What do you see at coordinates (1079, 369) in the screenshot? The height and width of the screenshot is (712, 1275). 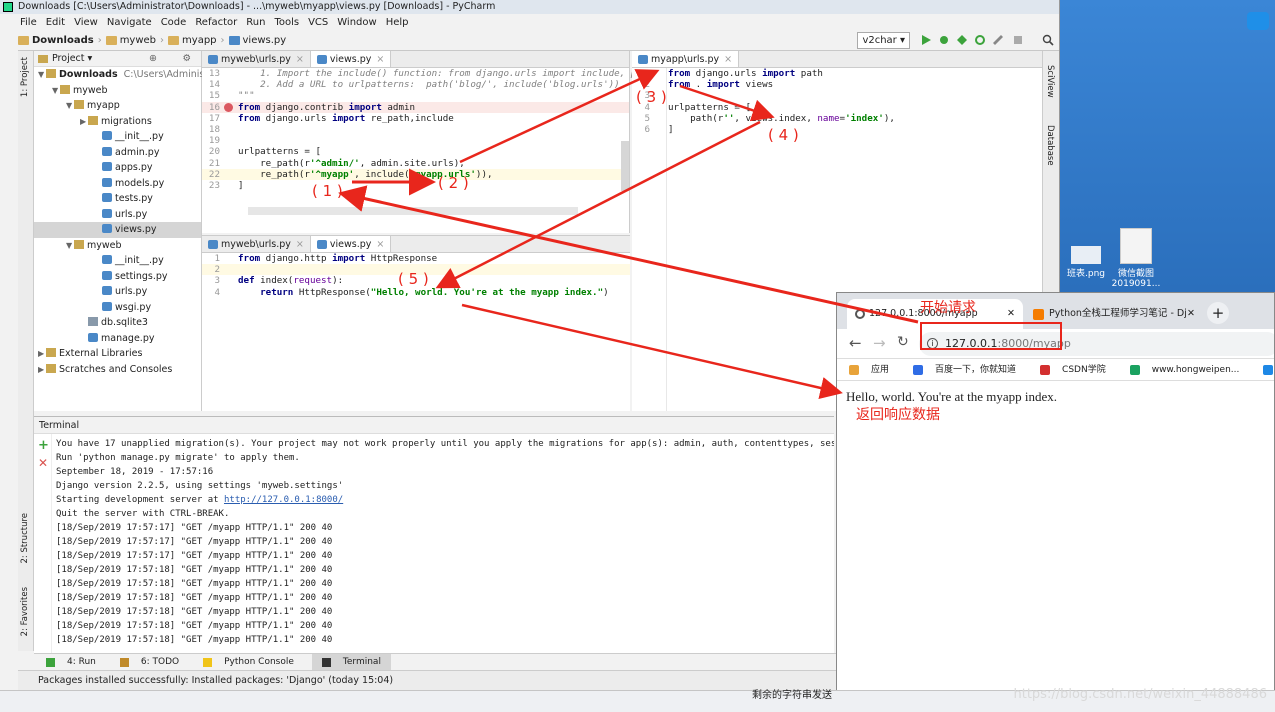 I see `bookmark-item: CSDN学院` at bounding box center [1079, 369].